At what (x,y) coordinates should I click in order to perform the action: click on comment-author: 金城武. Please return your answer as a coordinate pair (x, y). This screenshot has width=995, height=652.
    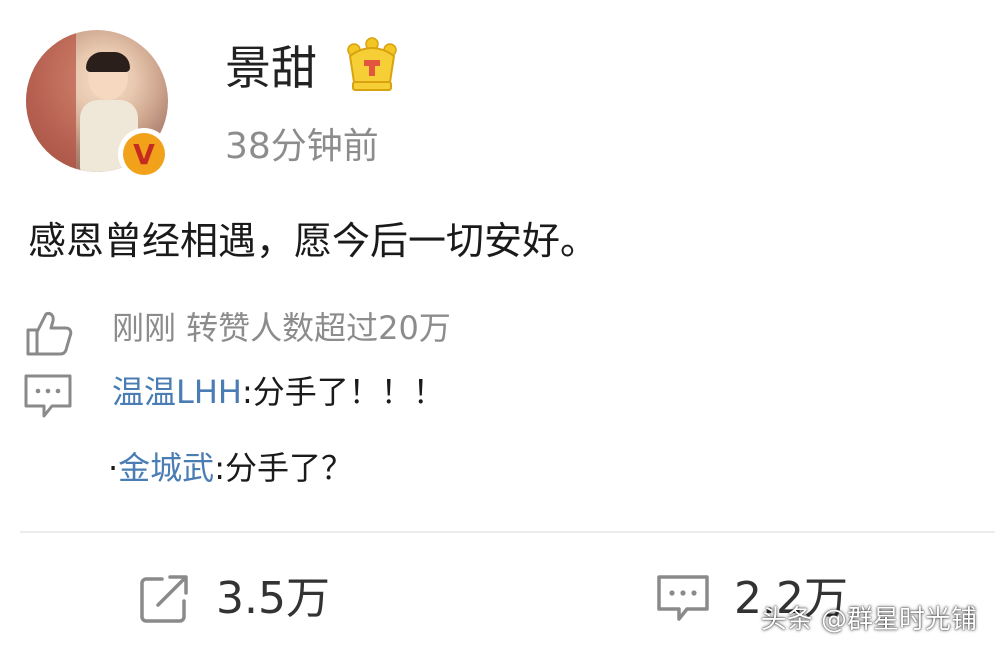
    Looking at the image, I should click on (166, 468).